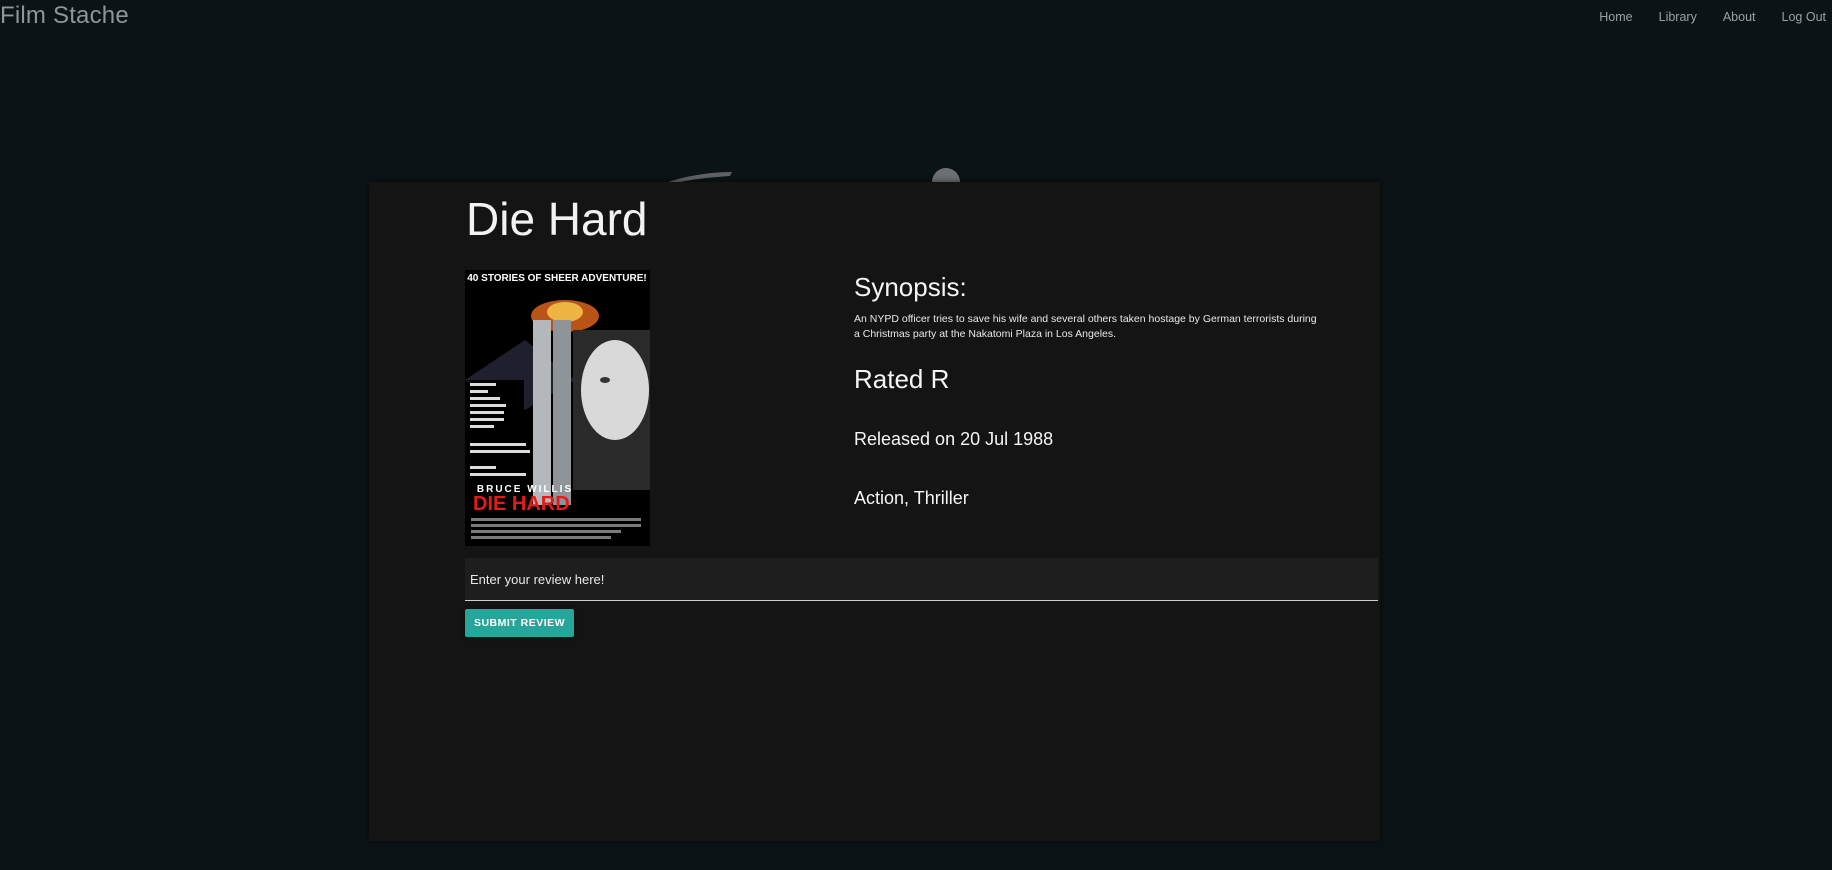  I want to click on nav-logout-link: Log Out, so click(1804, 17).